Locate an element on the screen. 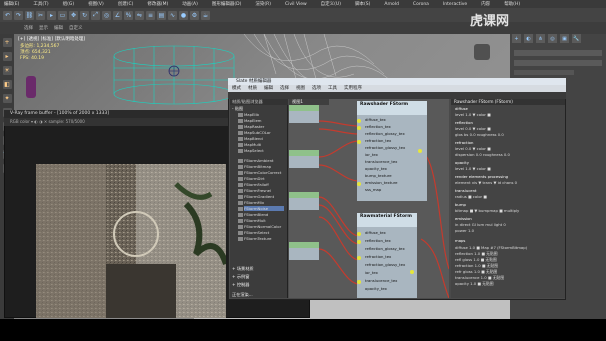 Image resolution: width=606 pixels, height=341 pixels. node-slot: sss_map is located at coordinates (369, 189).